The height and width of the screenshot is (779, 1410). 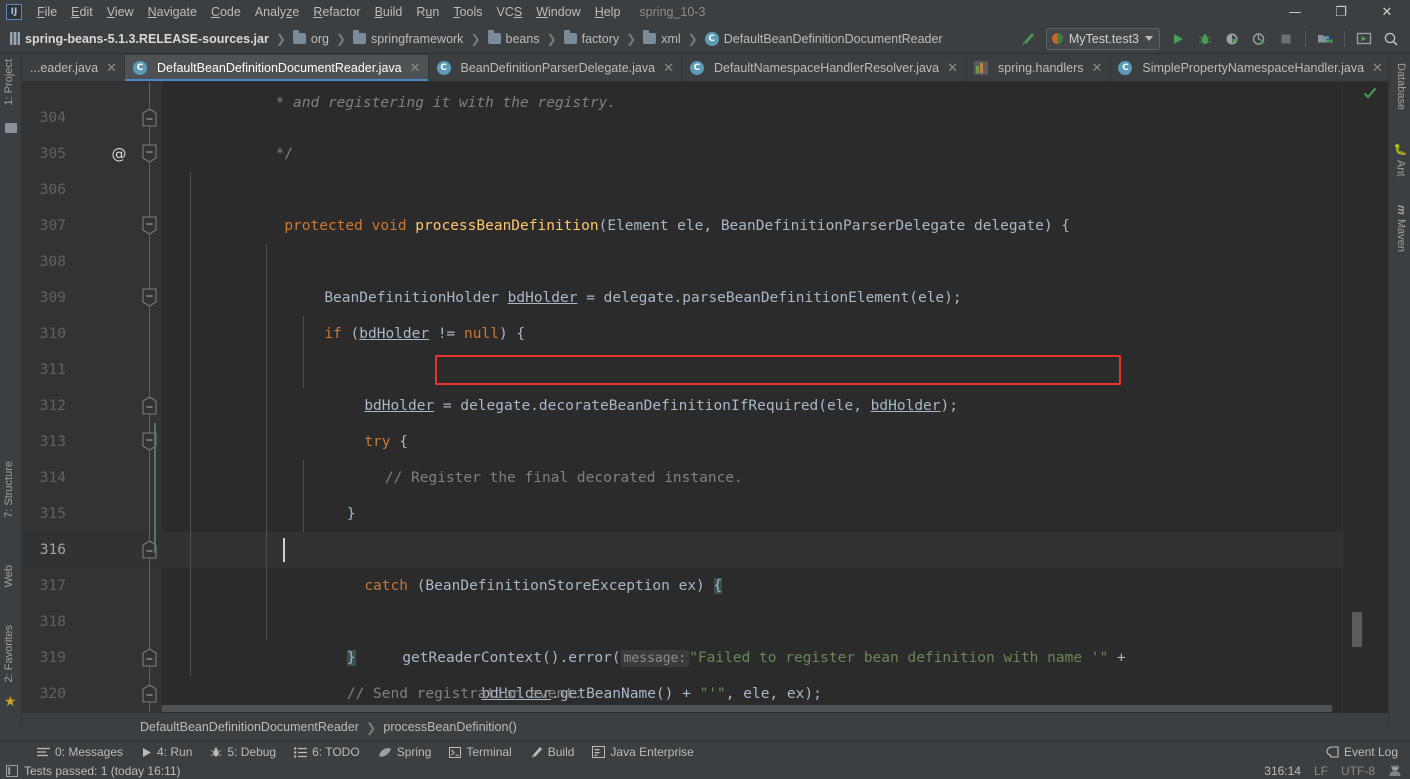 What do you see at coordinates (1259, 39) in the screenshot?
I see `profiler-button` at bounding box center [1259, 39].